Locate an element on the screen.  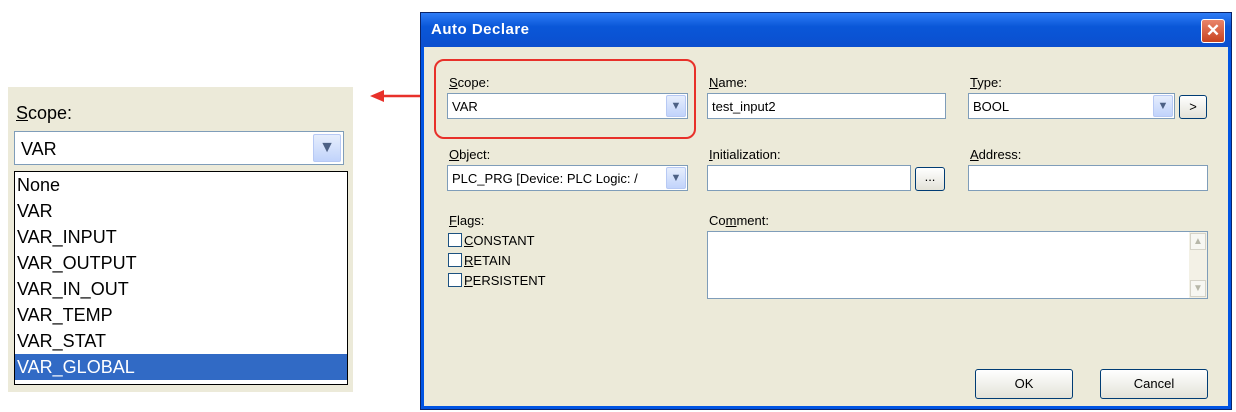
type-combobox: BOOL ▼ is located at coordinates (1071, 106).